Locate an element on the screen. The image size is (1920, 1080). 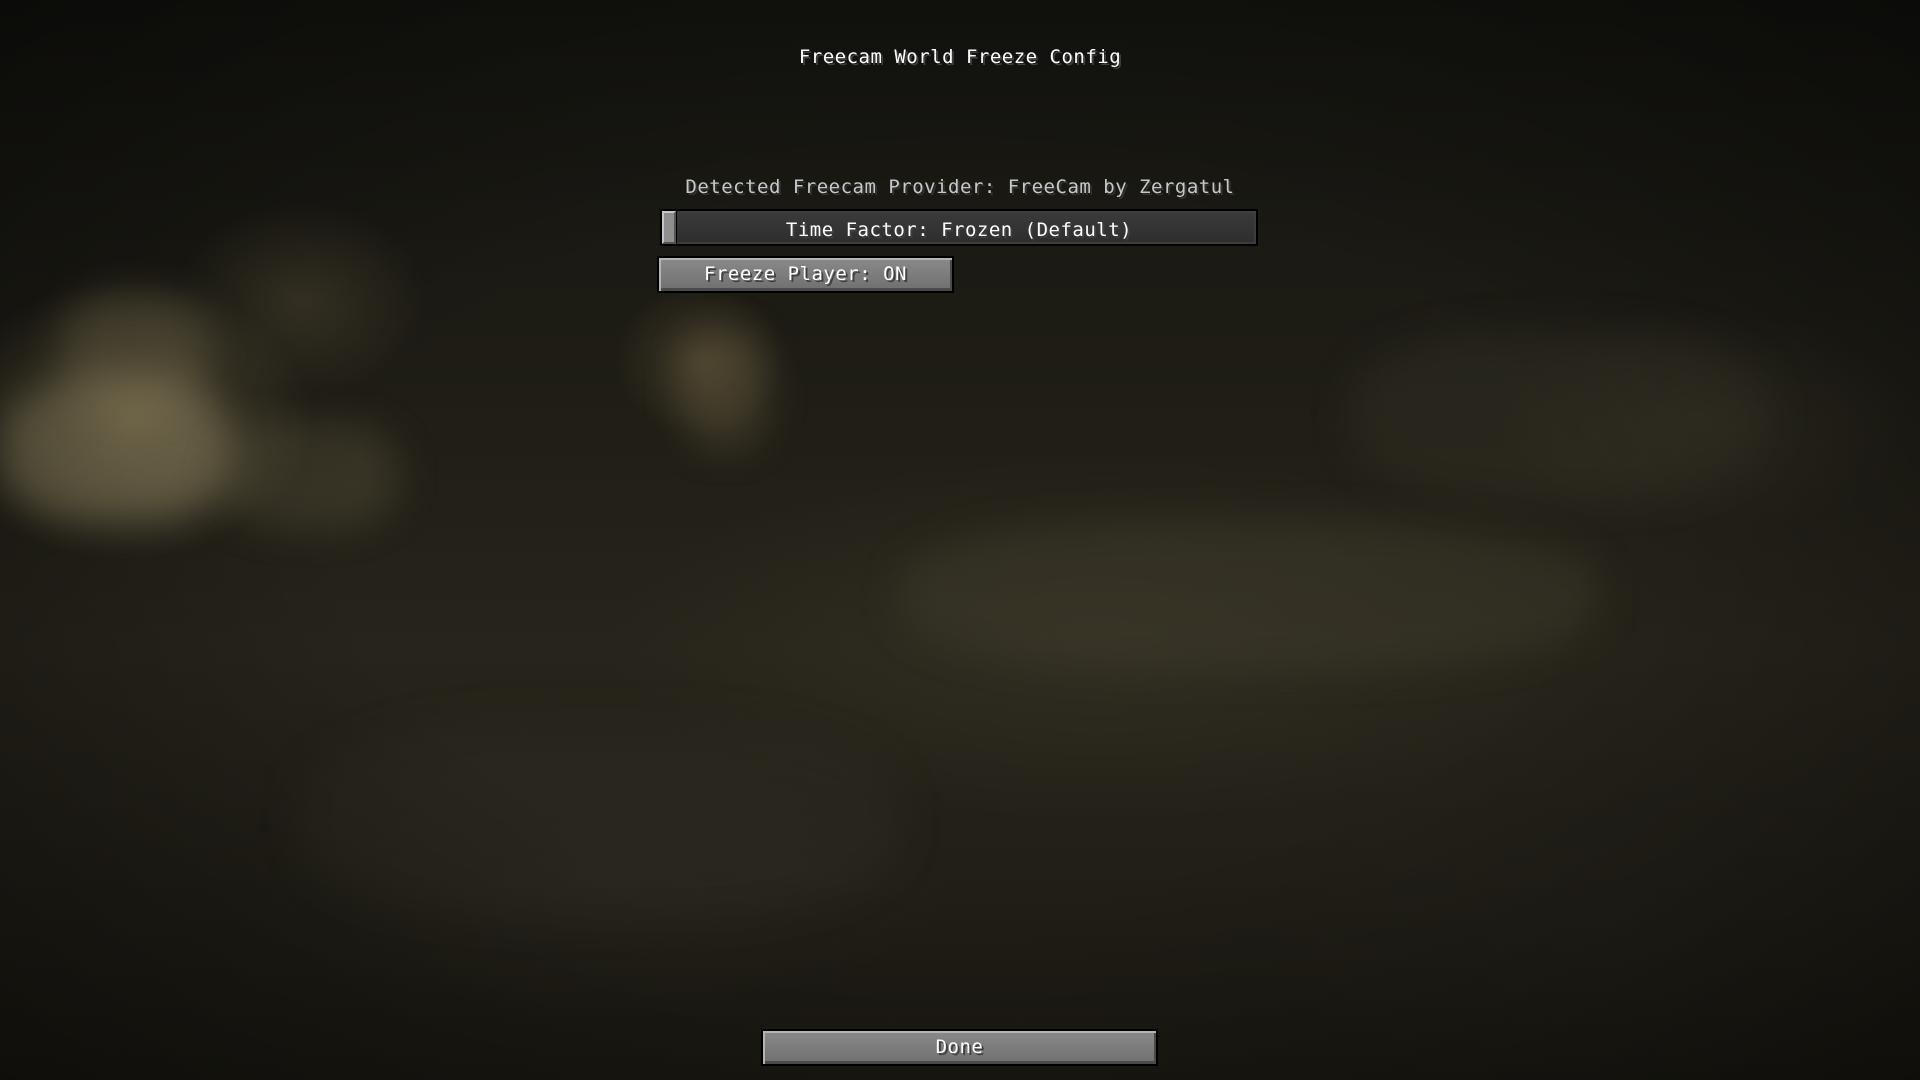
freeze-player-label: Freeze Player: ON is located at coordinates (805, 274).